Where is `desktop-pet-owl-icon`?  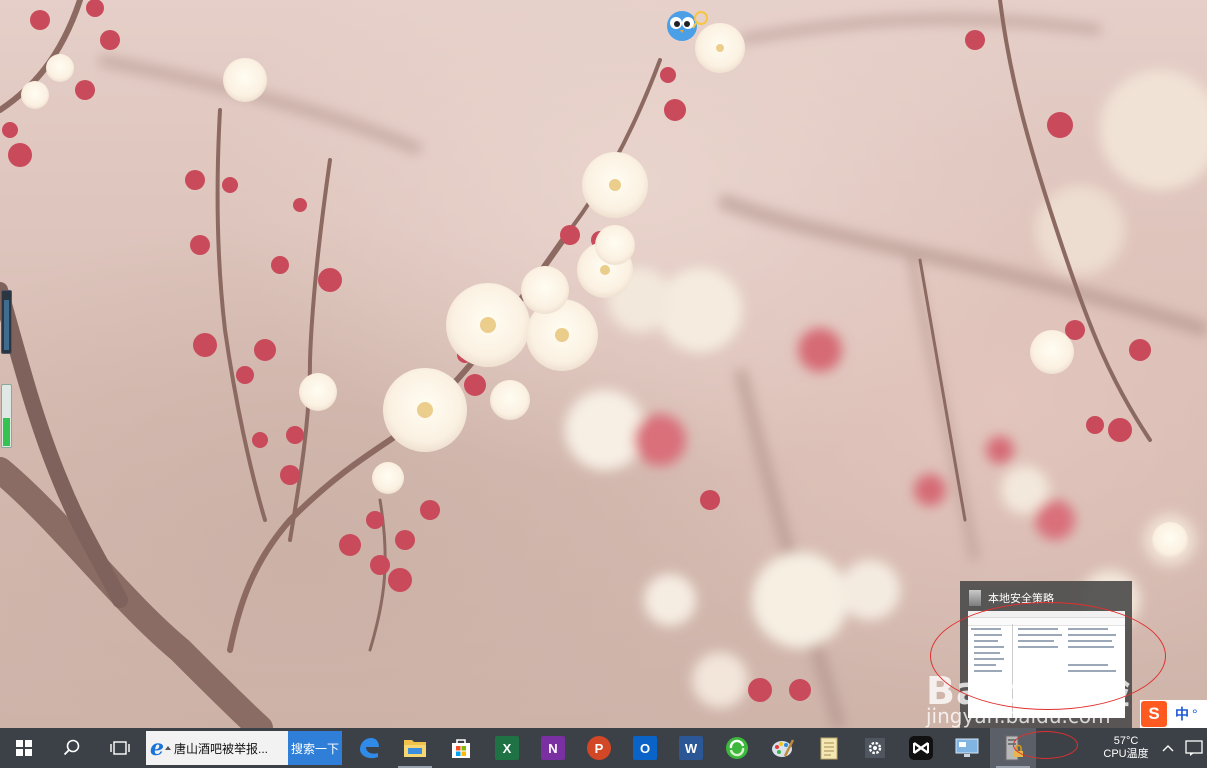
desktop-pet-owl-icon is located at coordinates (688, 24).